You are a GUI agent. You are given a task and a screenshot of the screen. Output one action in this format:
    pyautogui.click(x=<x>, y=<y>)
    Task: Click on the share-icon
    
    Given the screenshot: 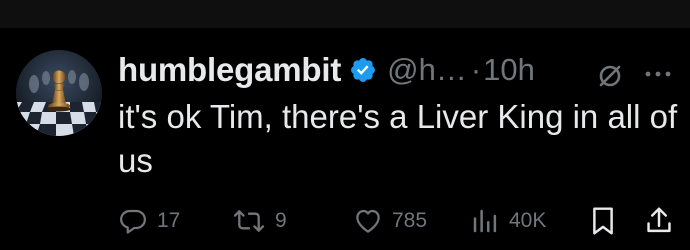 What is the action you would take?
    pyautogui.click(x=659, y=220)
    